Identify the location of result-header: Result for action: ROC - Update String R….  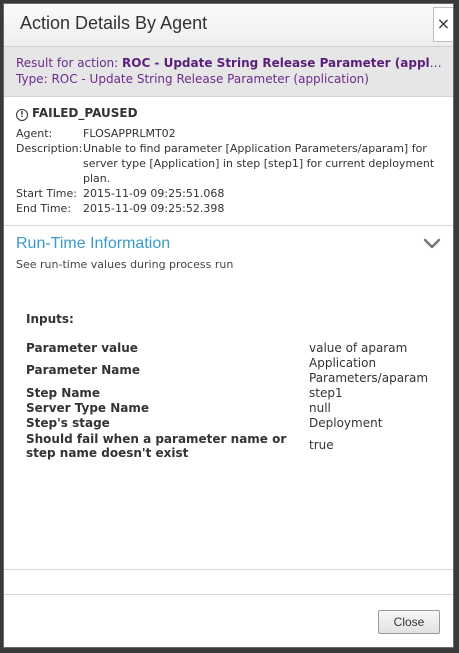
(228, 72).